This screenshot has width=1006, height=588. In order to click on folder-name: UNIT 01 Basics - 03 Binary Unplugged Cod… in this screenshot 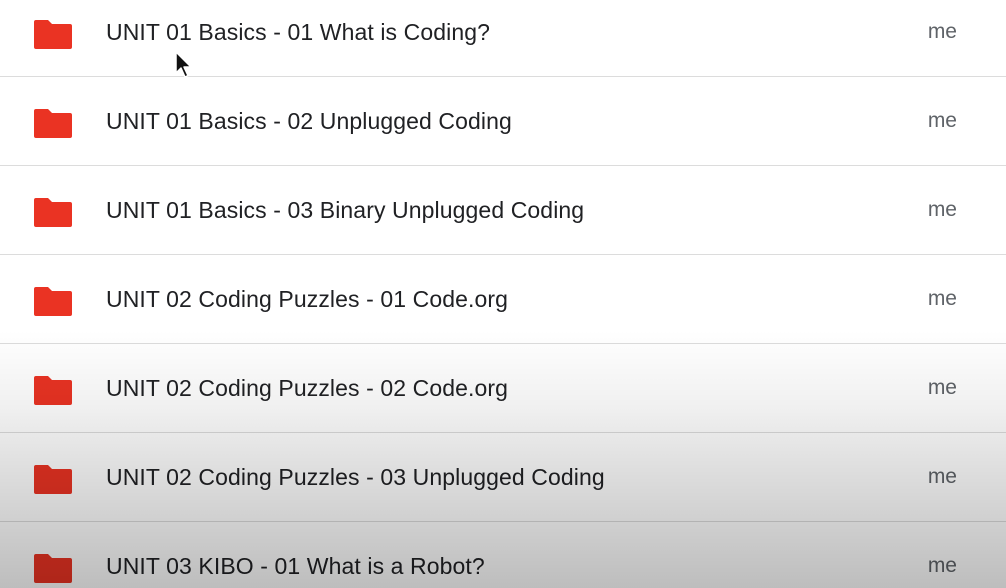, I will do `click(345, 210)`.